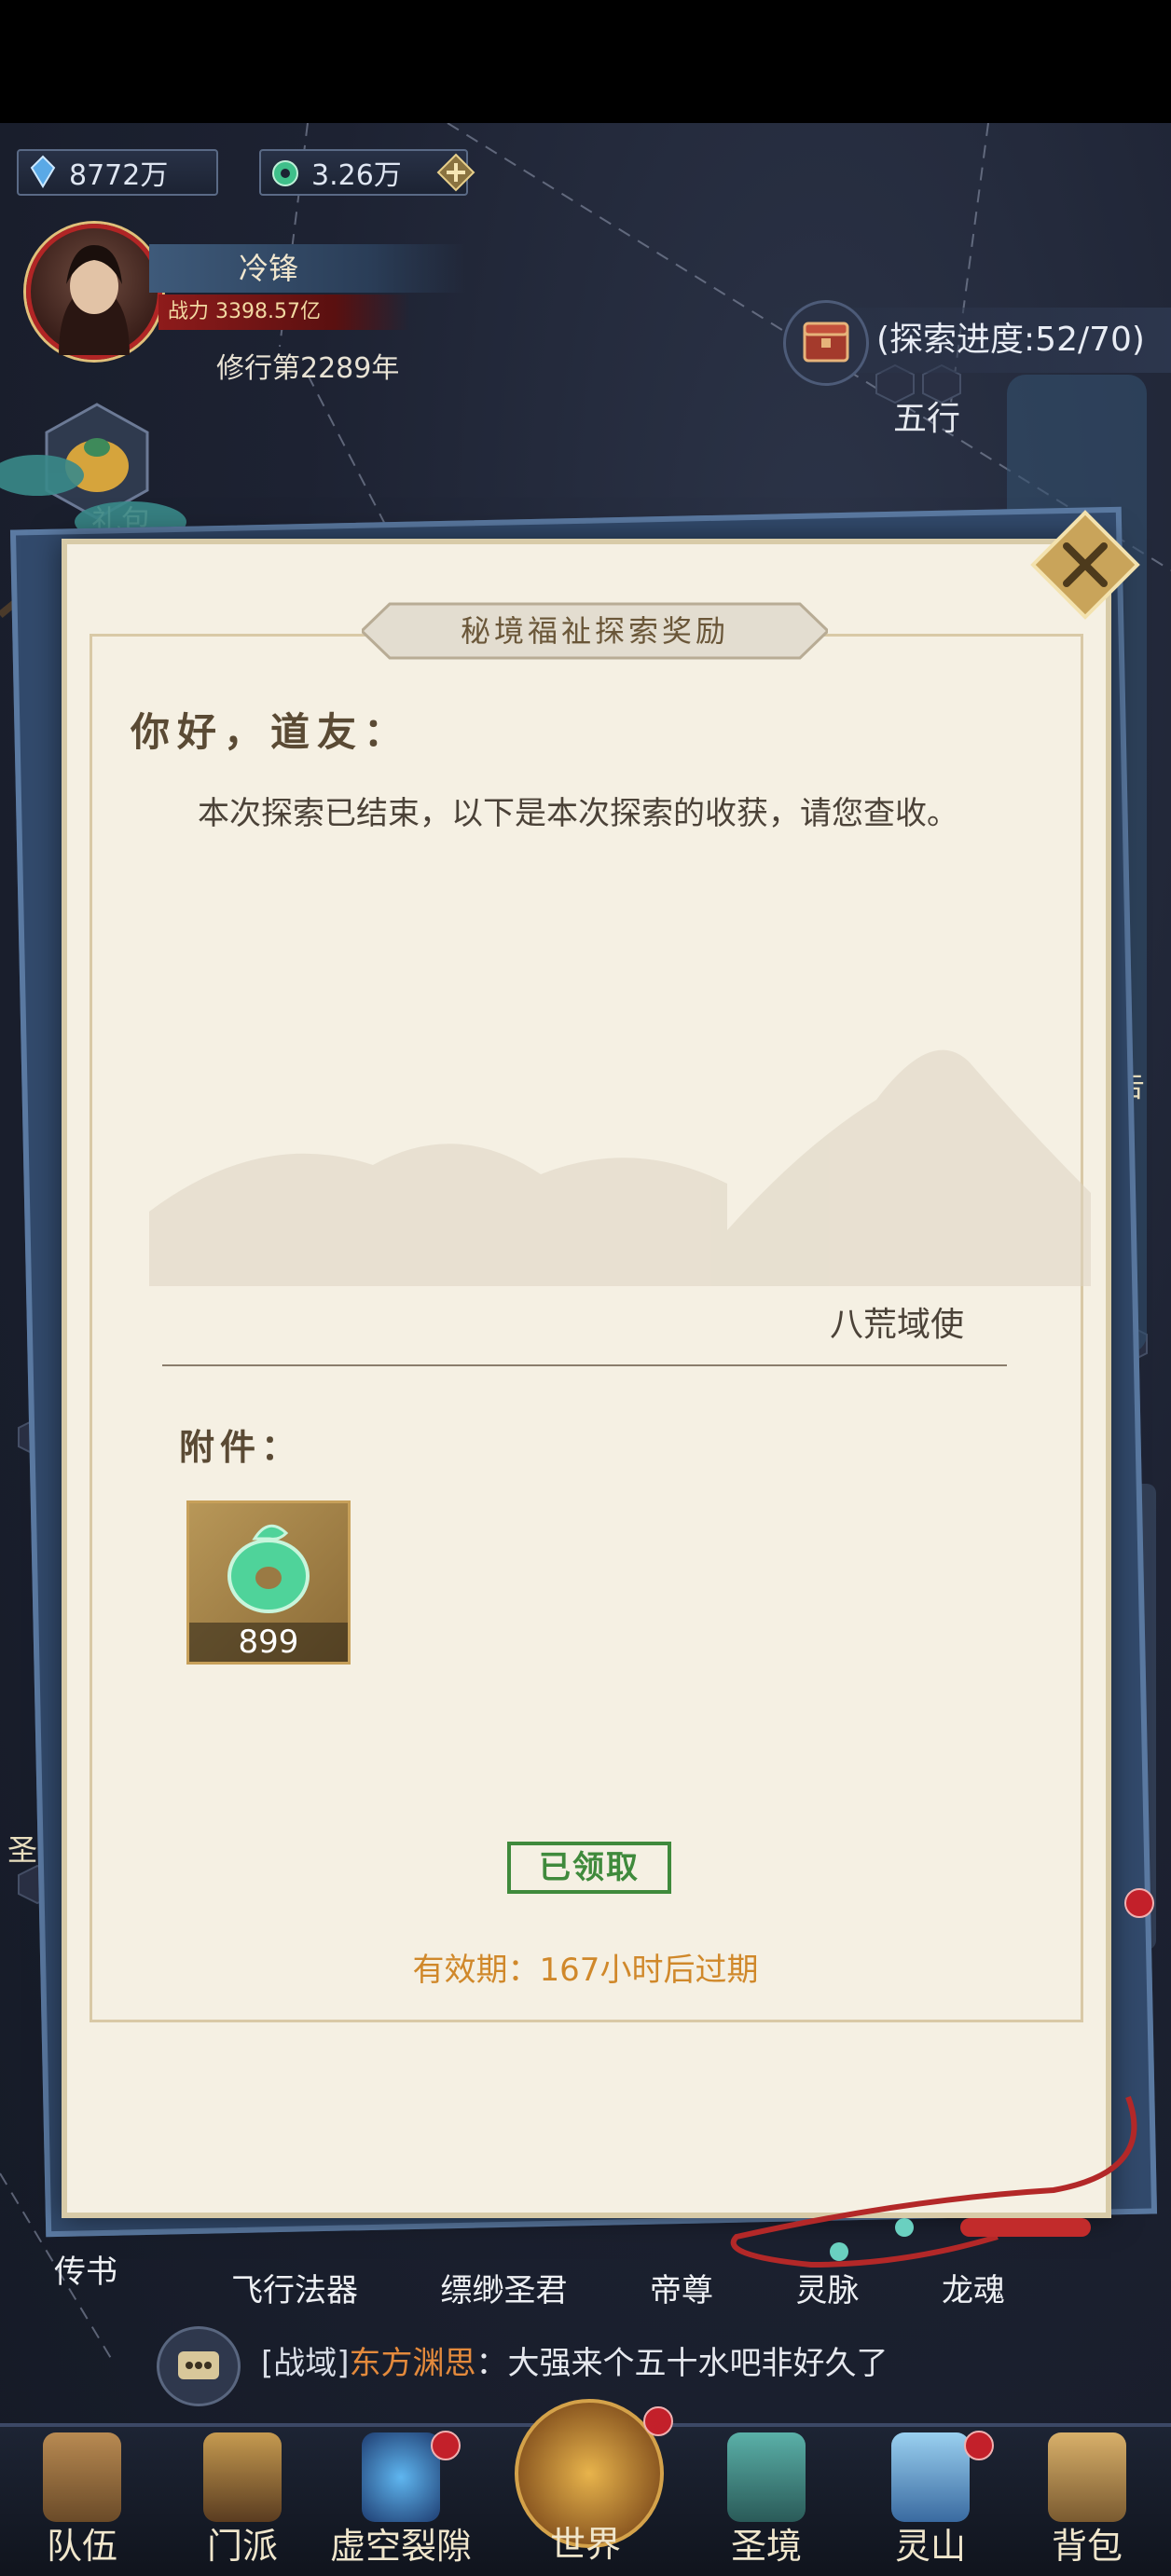 The image size is (1171, 2576). What do you see at coordinates (400, 2546) in the screenshot?
I see `nav-void-rift-label: 虚空裂隙` at bounding box center [400, 2546].